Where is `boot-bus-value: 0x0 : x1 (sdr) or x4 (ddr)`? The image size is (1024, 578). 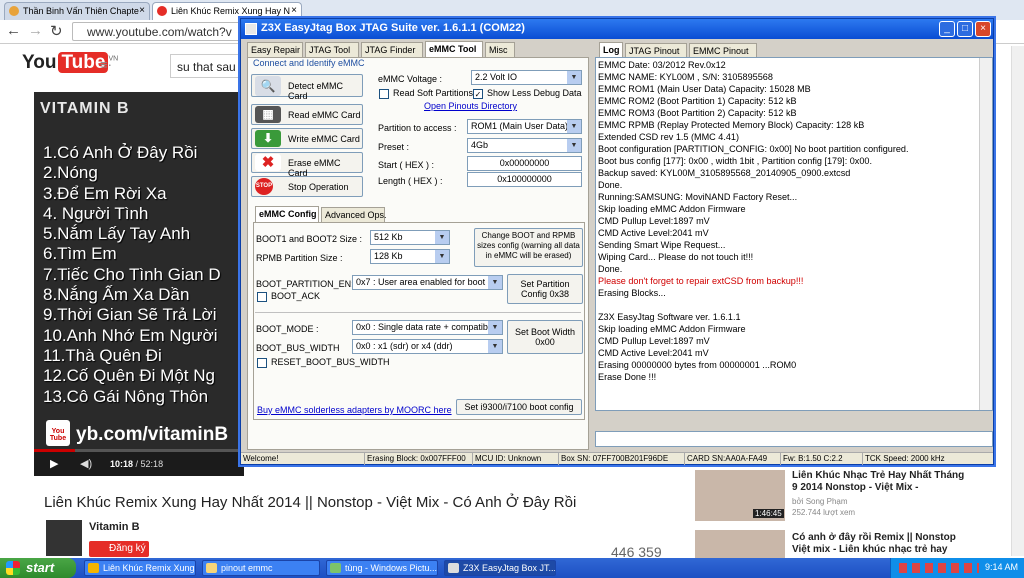 boot-bus-value: 0x0 : x1 (sdr) or x4 (ddr) is located at coordinates (404, 346).